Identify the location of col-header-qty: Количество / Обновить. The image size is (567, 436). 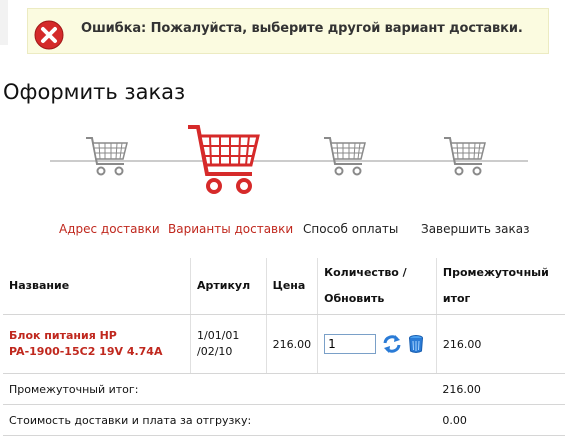
(377, 286).